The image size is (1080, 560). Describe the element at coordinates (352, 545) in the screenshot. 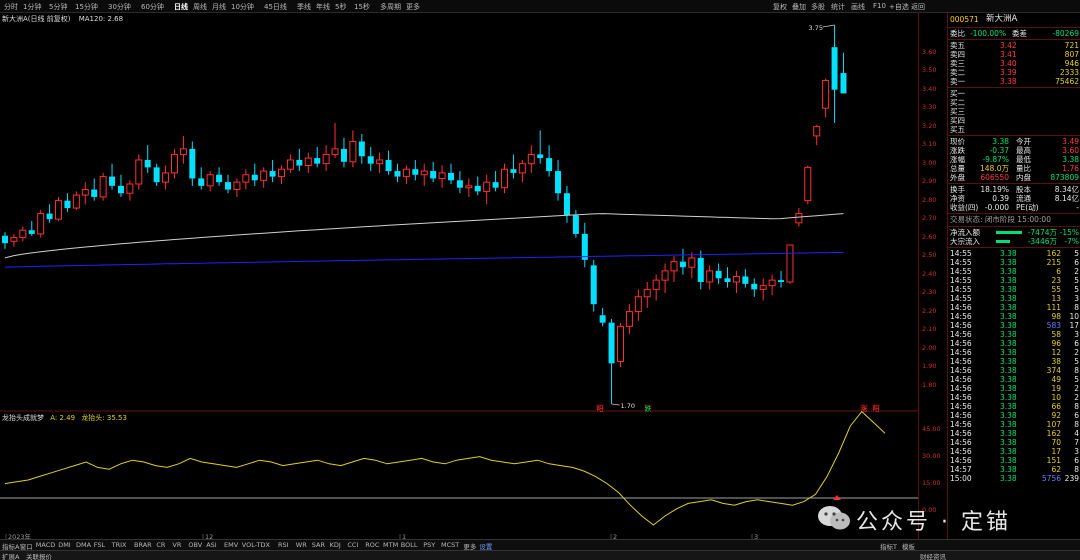

I see `indicator-tab: CCI` at that location.